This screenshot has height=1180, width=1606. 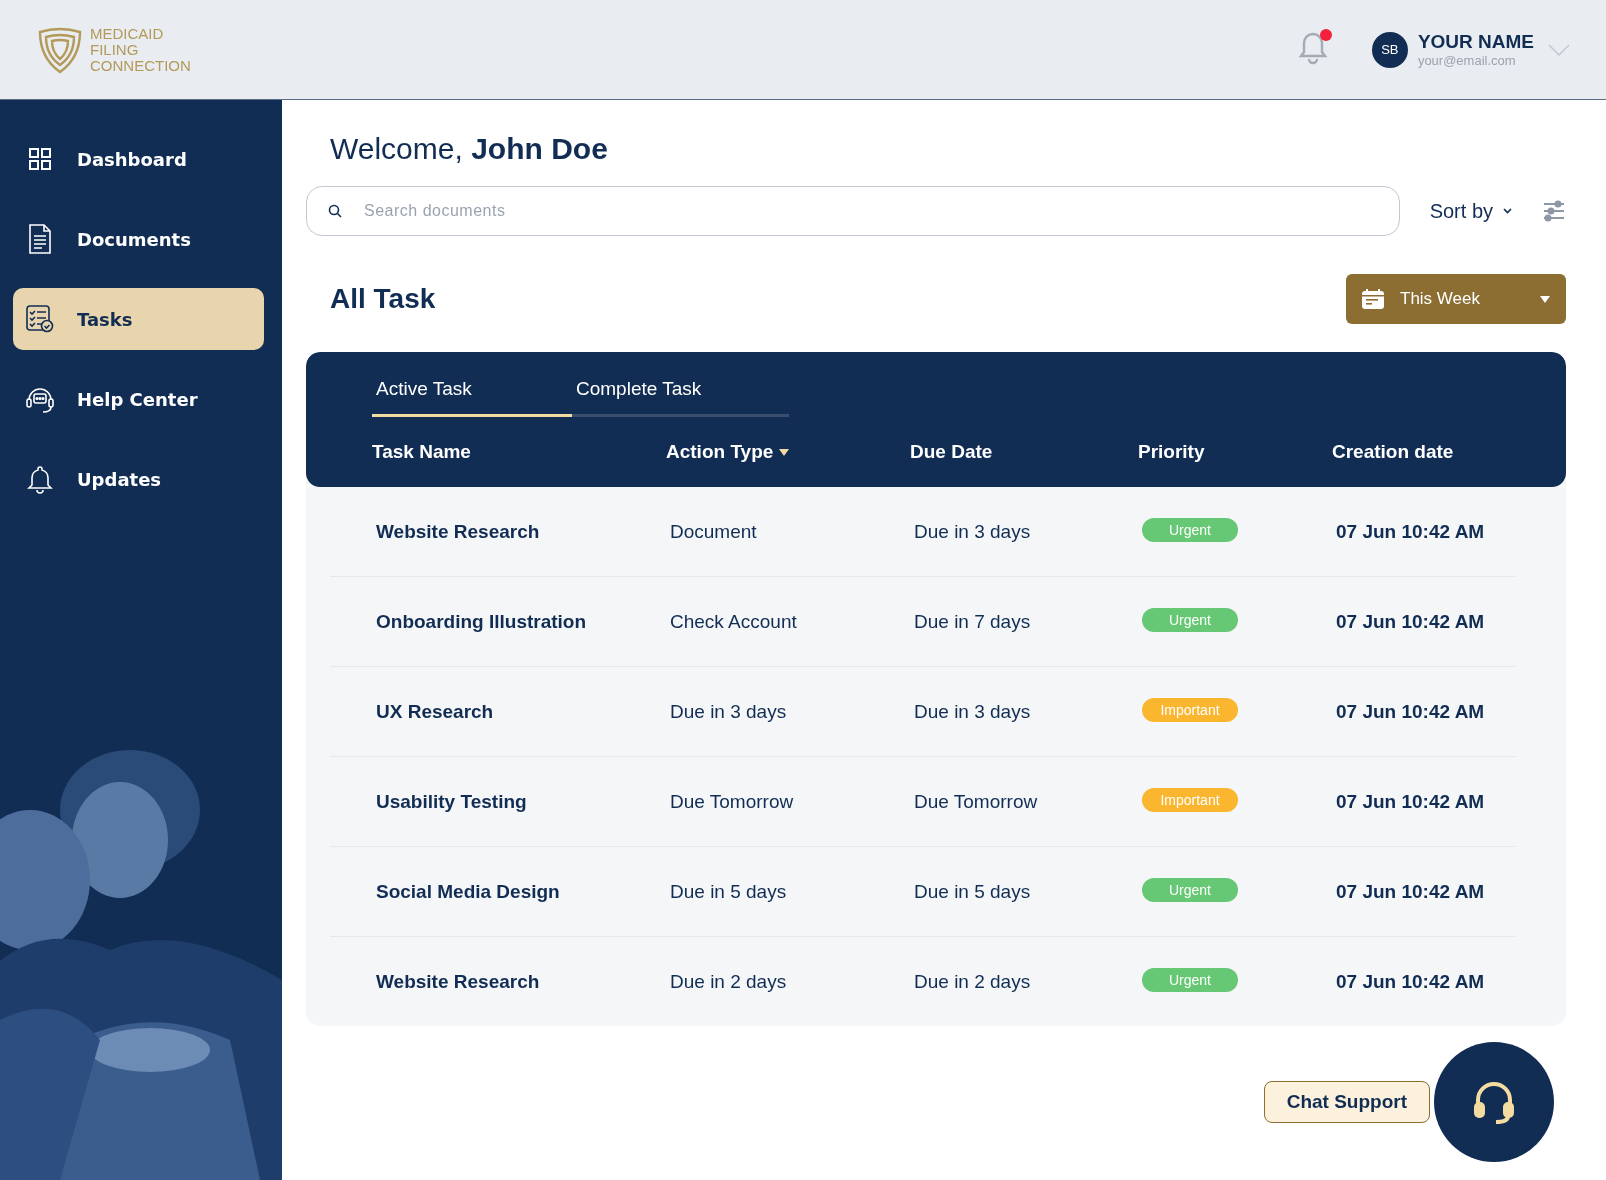 What do you see at coordinates (784, 452) in the screenshot?
I see `sort-caret-icon` at bounding box center [784, 452].